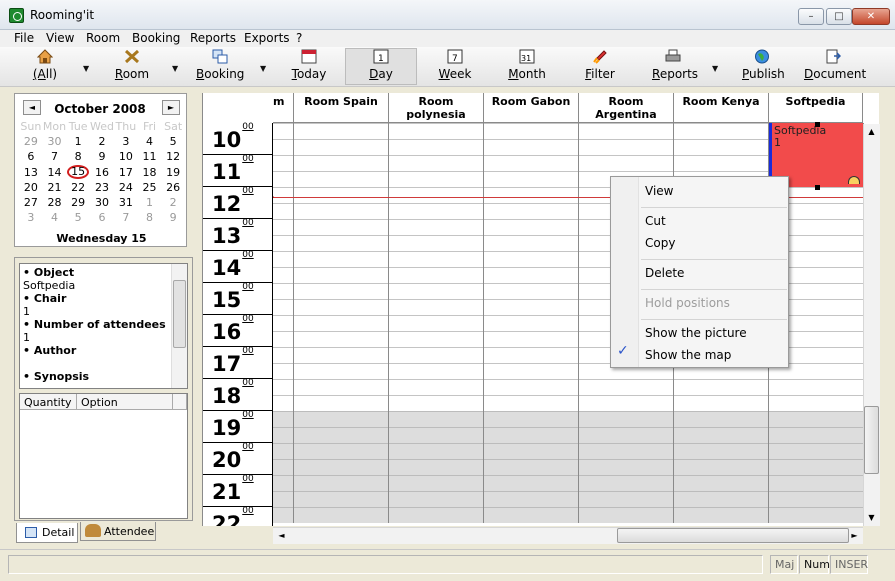 Image resolution: width=895 pixels, height=581 pixels. I want to click on calendar-day: 22, so click(78, 187).